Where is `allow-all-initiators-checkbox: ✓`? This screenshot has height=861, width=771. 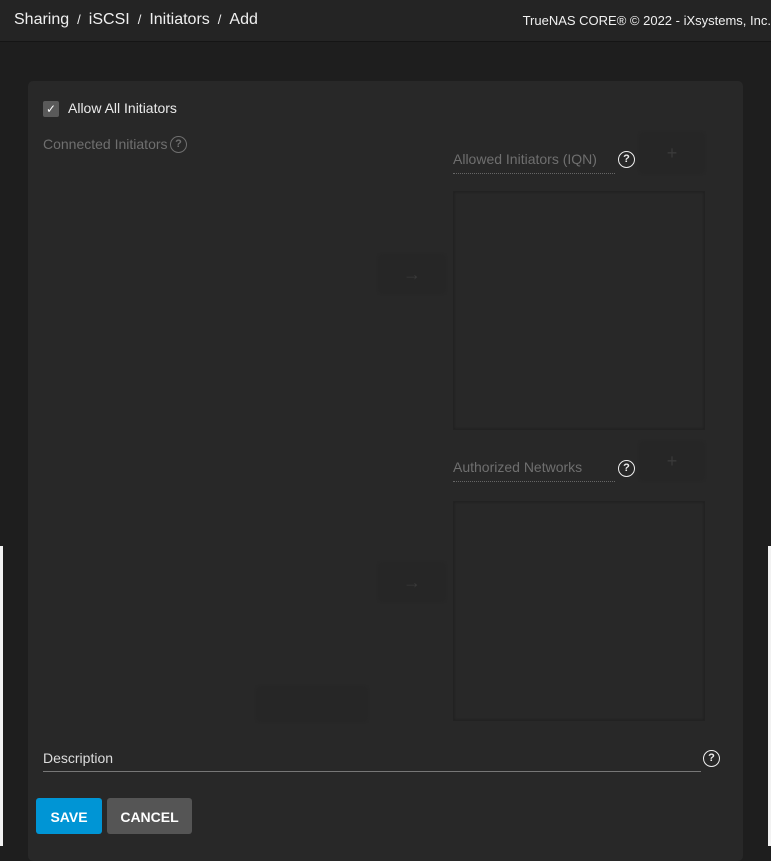 allow-all-initiators-checkbox: ✓ is located at coordinates (51, 109).